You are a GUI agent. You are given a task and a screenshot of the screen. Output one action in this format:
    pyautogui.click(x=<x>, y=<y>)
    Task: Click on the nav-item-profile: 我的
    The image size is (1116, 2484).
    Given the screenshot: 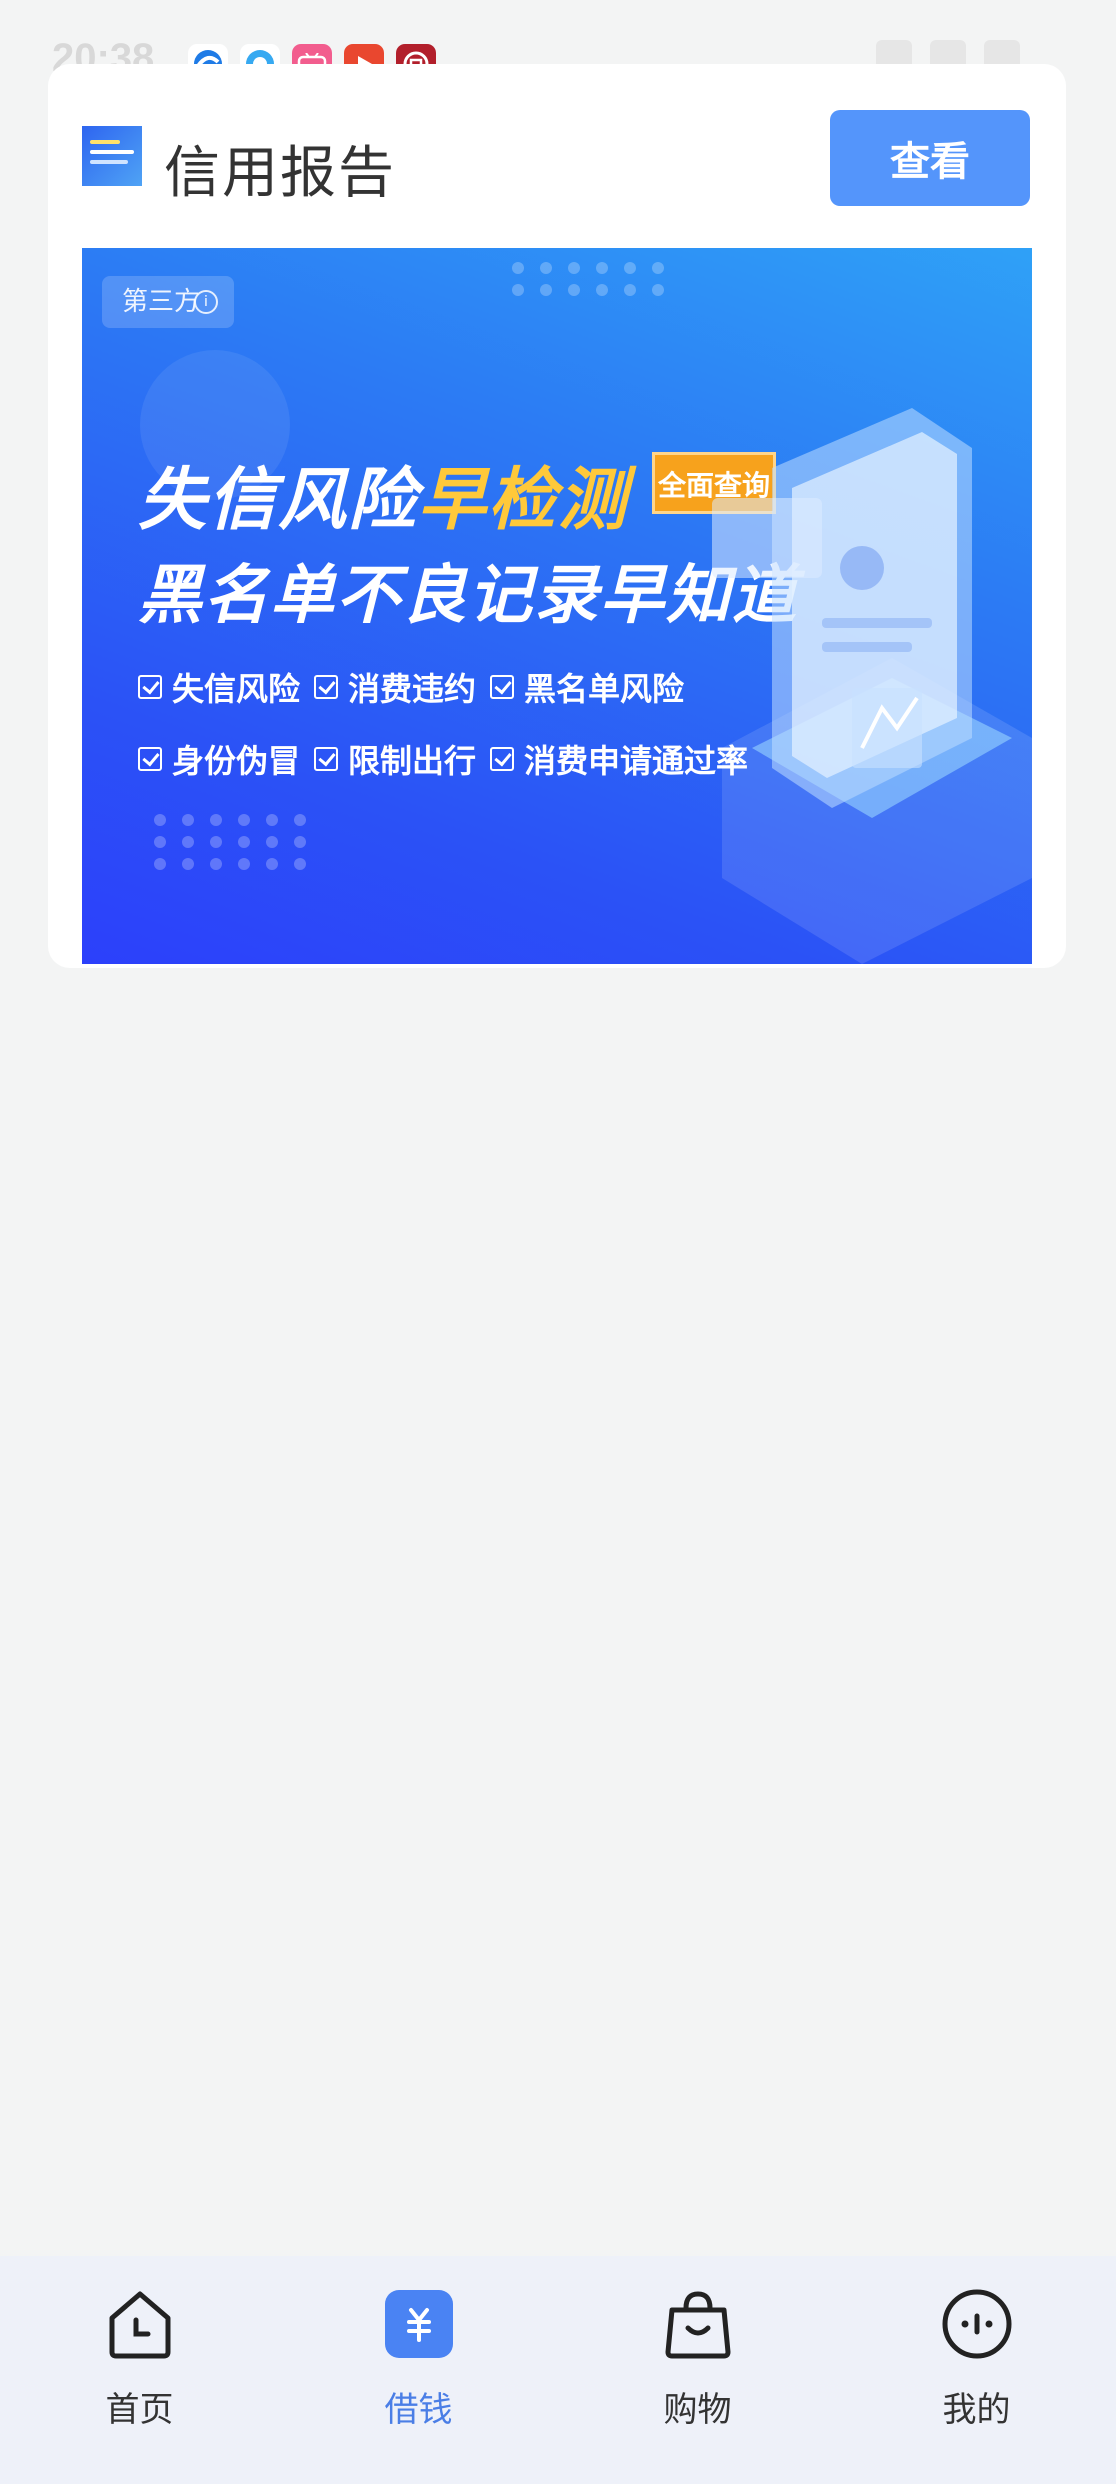 What is the action you would take?
    pyautogui.click(x=976, y=2370)
    